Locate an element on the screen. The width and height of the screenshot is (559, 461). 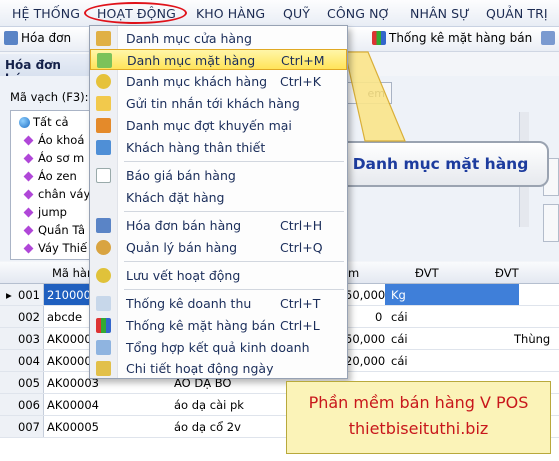
menu-item-sales-invoice: Hóa đơn bán hàng Ctrl+H is located at coordinates (218, 225).